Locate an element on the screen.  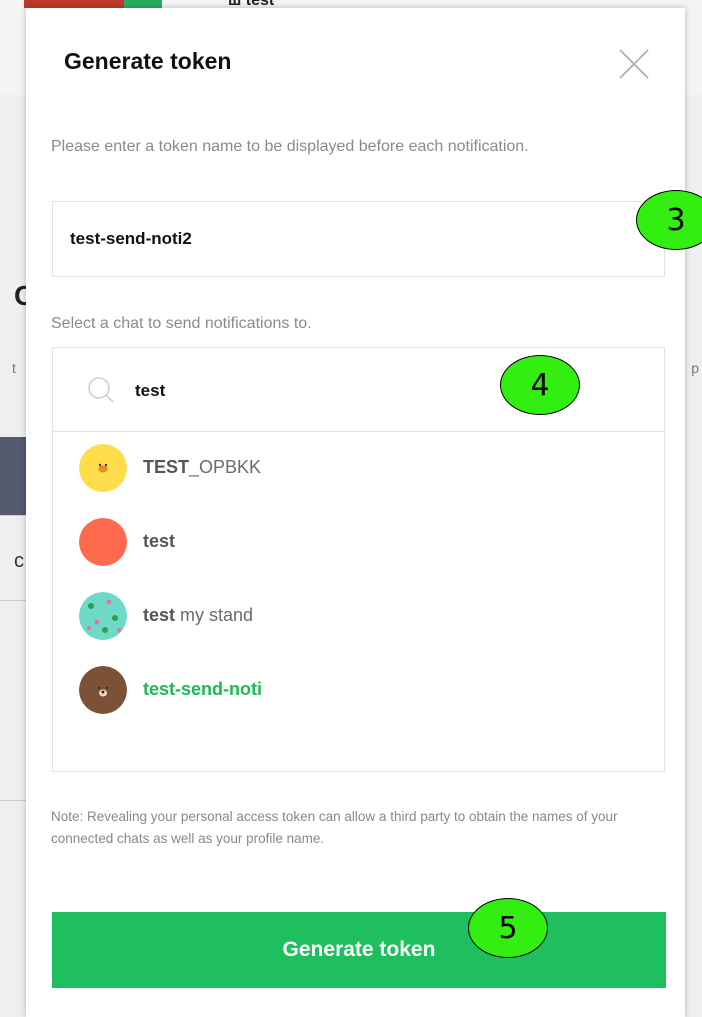
chat-name-match: test-send-noti is located at coordinates (202, 689).